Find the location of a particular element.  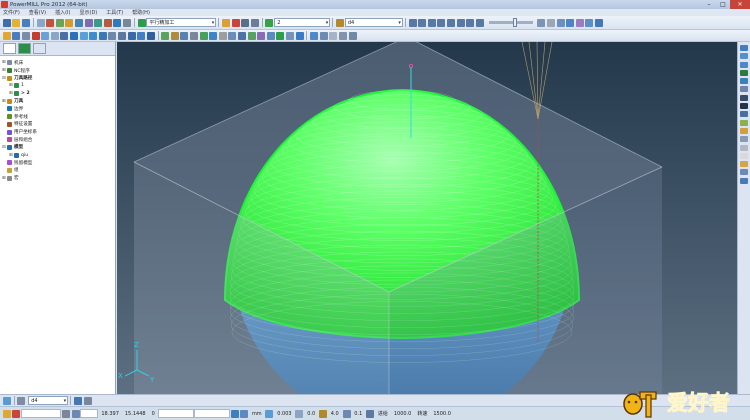

tree-node: 层和组合 is located at coordinates (58, 140).